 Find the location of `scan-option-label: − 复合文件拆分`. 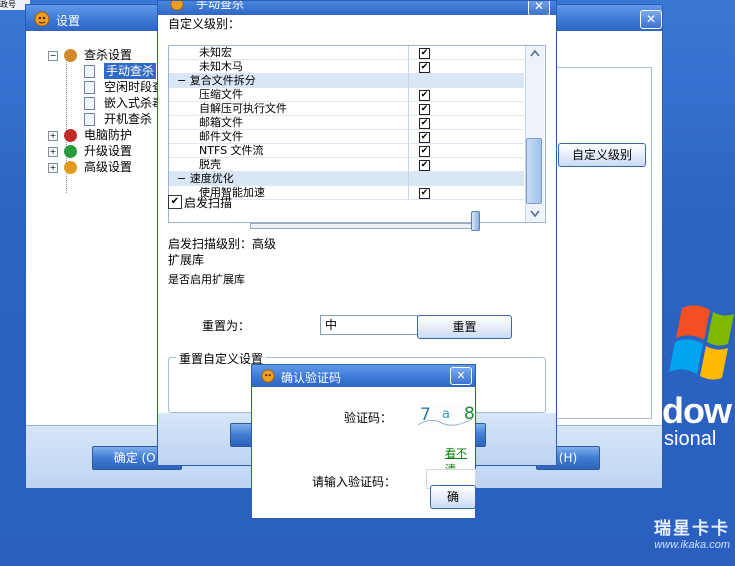

scan-option-label: − 复合文件拆分 is located at coordinates (289, 81).